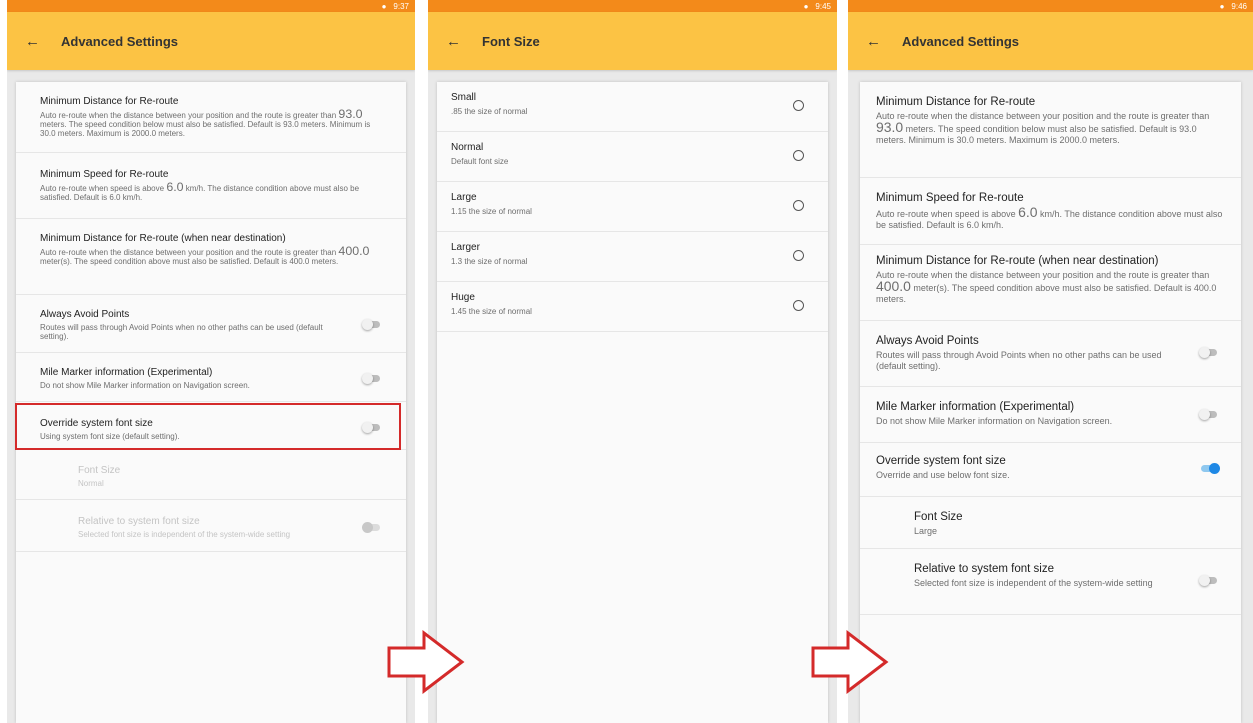  I want to click on override-font-size-toggle, so click(1210, 468).